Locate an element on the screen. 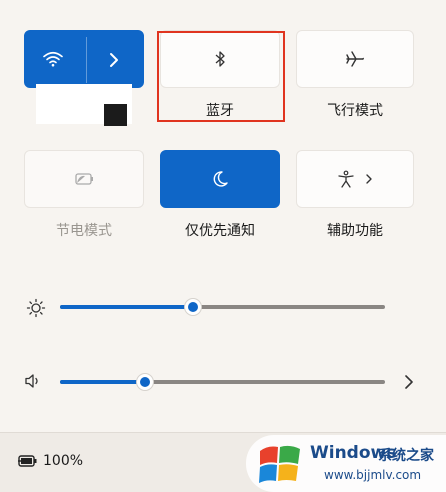 This screenshot has height=492, width=446. battery-charging-icon is located at coordinates (28, 461).